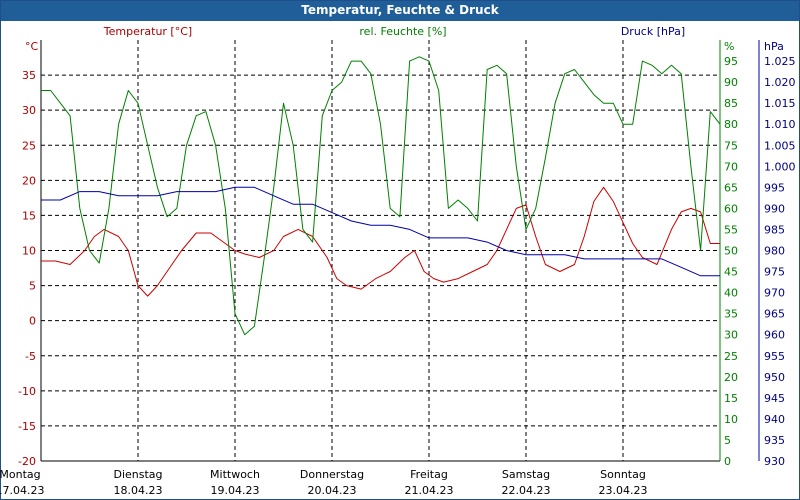 This screenshot has height=500, width=800. Describe the element at coordinates (727, 461) in the screenshot. I see `humidity-tick-label: 0` at that location.